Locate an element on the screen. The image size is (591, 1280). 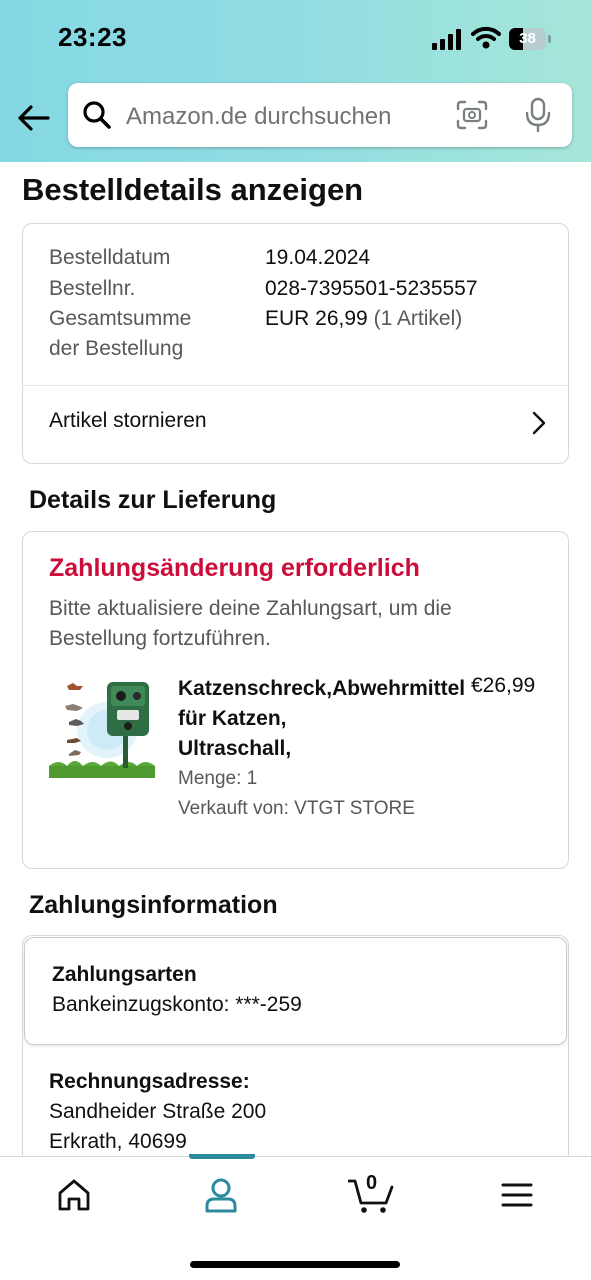
order-total-value: EUR 26,99 (1 Artikel) is located at coordinates (363, 319).